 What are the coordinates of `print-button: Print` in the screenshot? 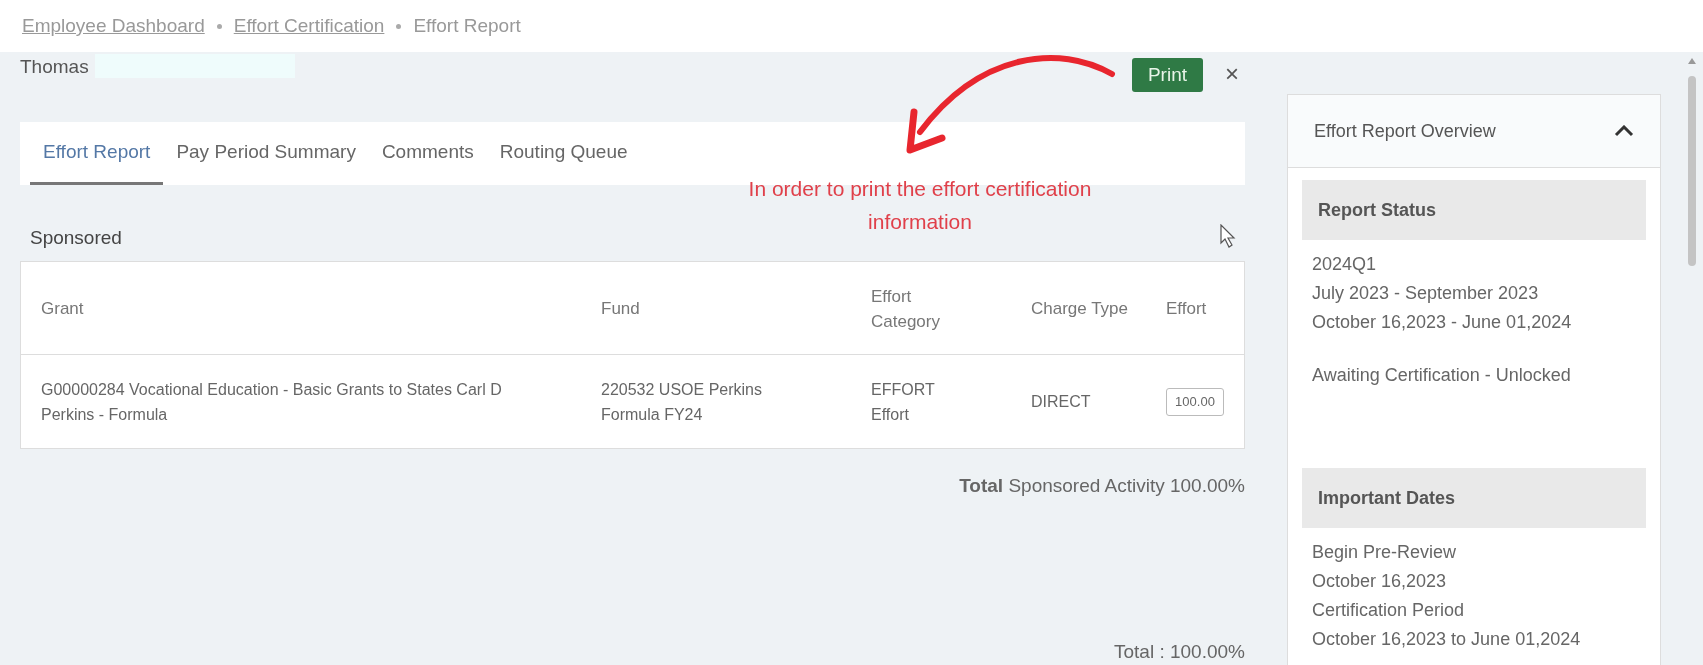 It's located at (1167, 75).